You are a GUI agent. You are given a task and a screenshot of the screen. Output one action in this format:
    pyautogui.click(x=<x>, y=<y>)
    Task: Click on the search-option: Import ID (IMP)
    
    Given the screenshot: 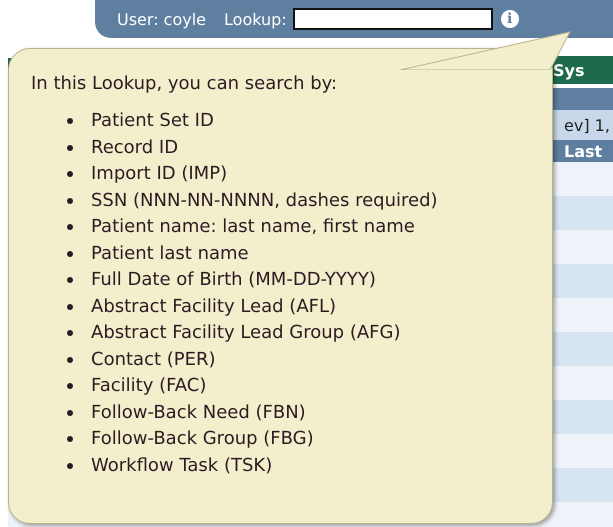 What is the action you would take?
    pyautogui.click(x=159, y=174)
    